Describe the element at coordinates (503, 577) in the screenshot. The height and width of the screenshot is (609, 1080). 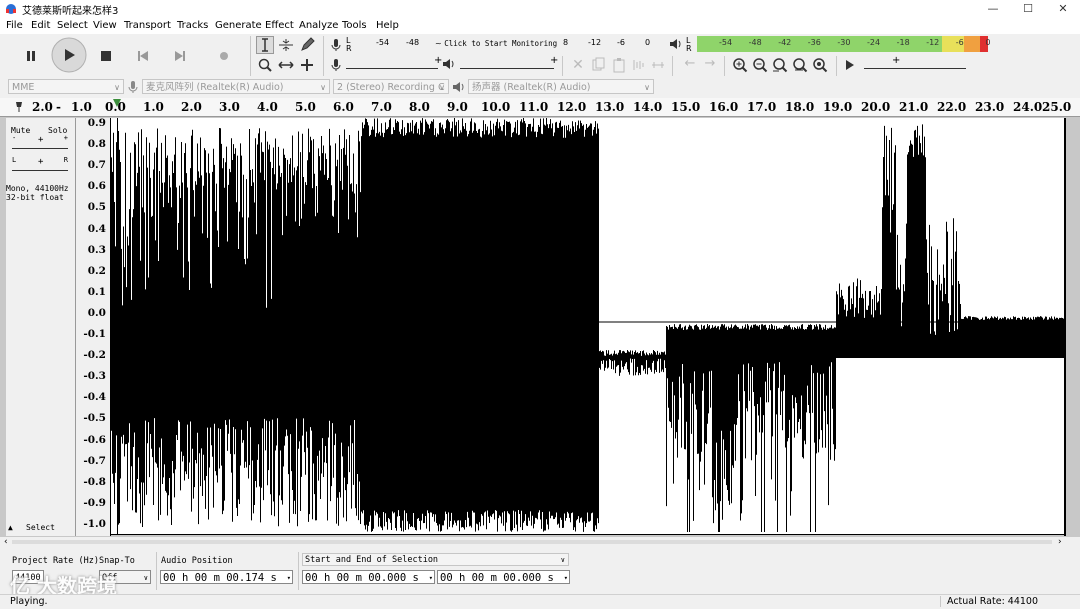
I see `selection-end-field: 00 h 00 m 00.000 s ▾` at that location.